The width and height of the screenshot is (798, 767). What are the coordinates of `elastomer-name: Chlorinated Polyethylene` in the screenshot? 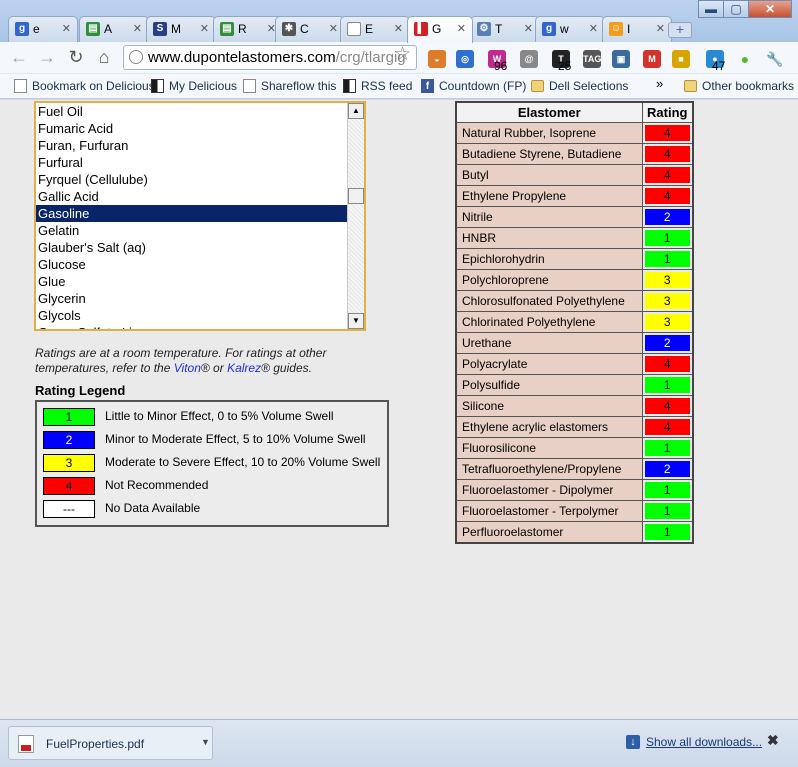 It's located at (549, 321).